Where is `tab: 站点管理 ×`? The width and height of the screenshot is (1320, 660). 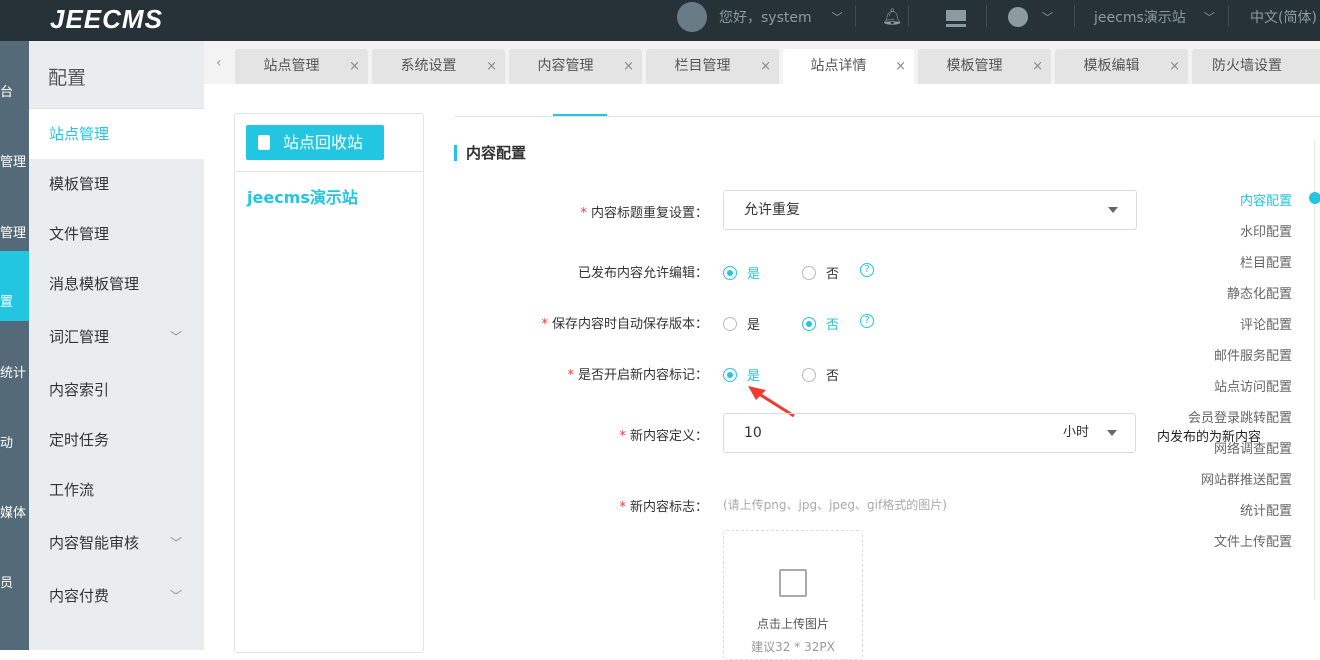
tab: 站点管理 × is located at coordinates (301, 66).